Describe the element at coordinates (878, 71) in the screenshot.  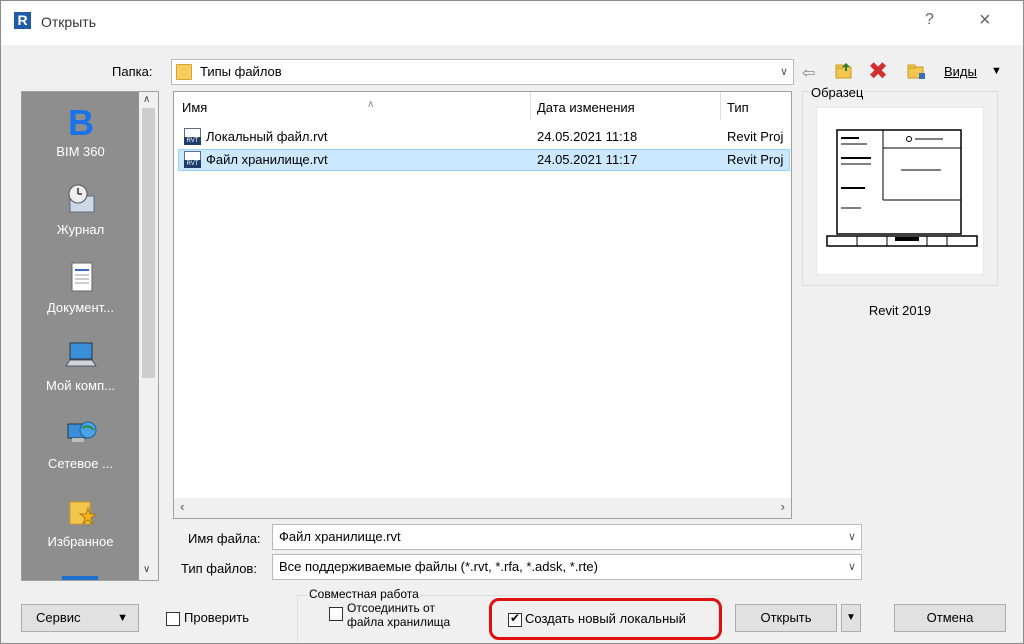
I see `delete-icon: ✖` at that location.